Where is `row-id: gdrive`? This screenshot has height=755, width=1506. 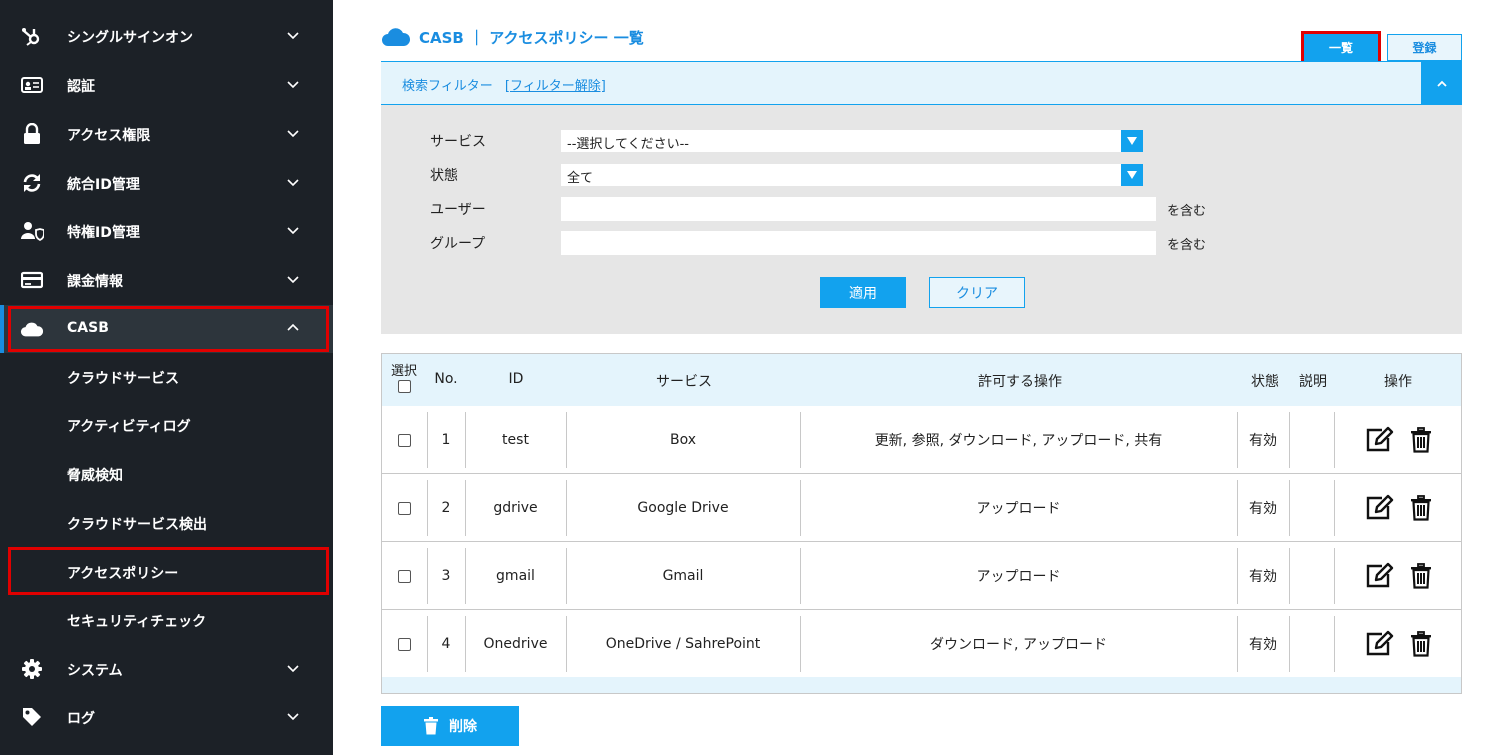
row-id: gdrive is located at coordinates (515, 508).